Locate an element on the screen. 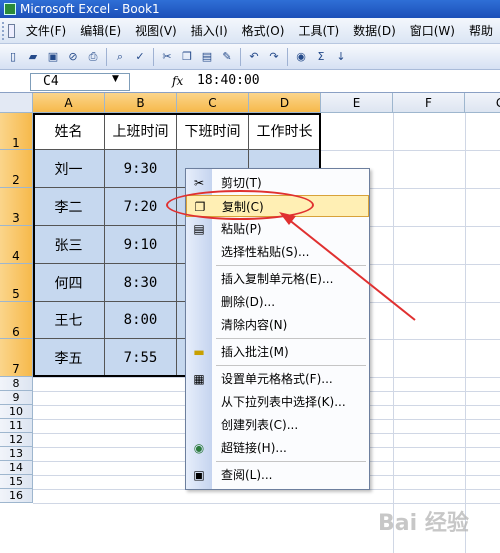  row-header-14: 14 is located at coordinates (16, 468).